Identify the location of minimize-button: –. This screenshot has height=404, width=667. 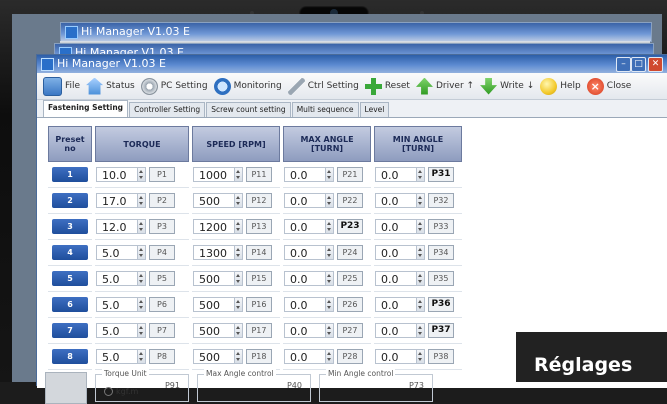
(623, 64).